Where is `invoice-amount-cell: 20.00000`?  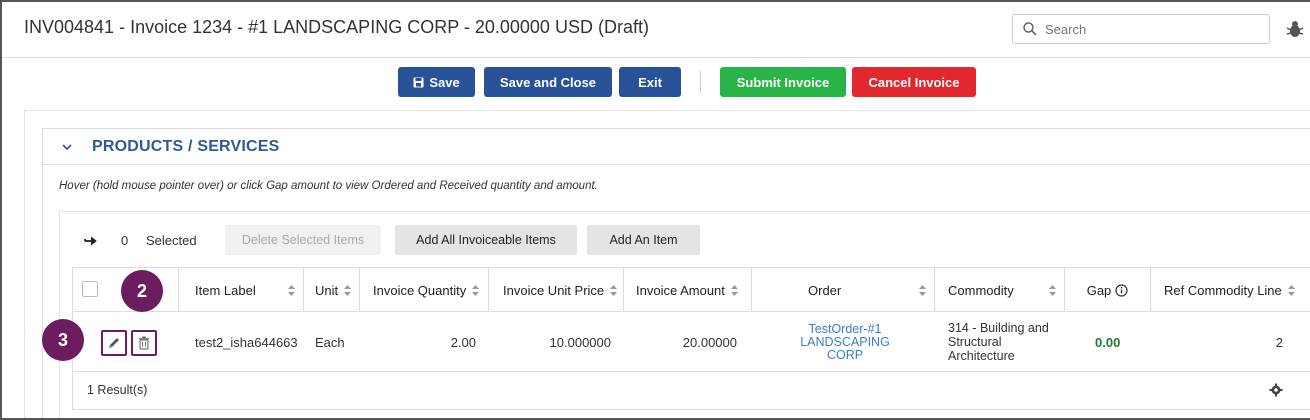
invoice-amount-cell: 20.00000 is located at coordinates (709, 342).